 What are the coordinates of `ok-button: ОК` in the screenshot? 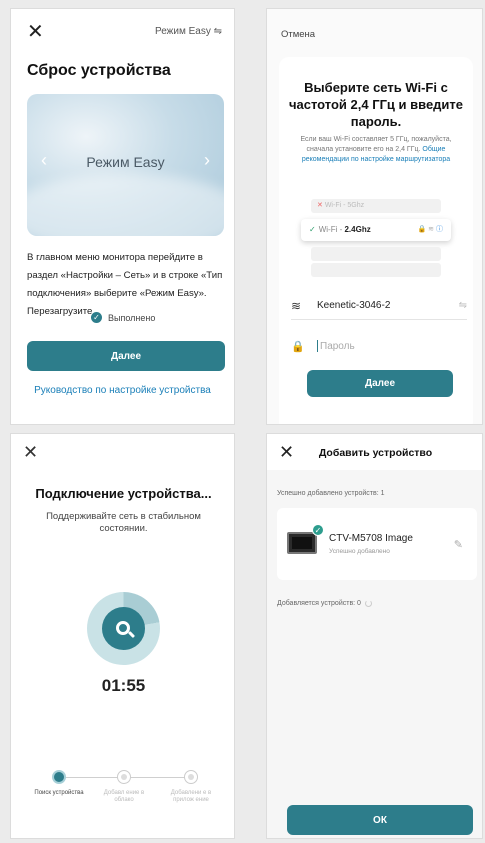 It's located at (380, 820).